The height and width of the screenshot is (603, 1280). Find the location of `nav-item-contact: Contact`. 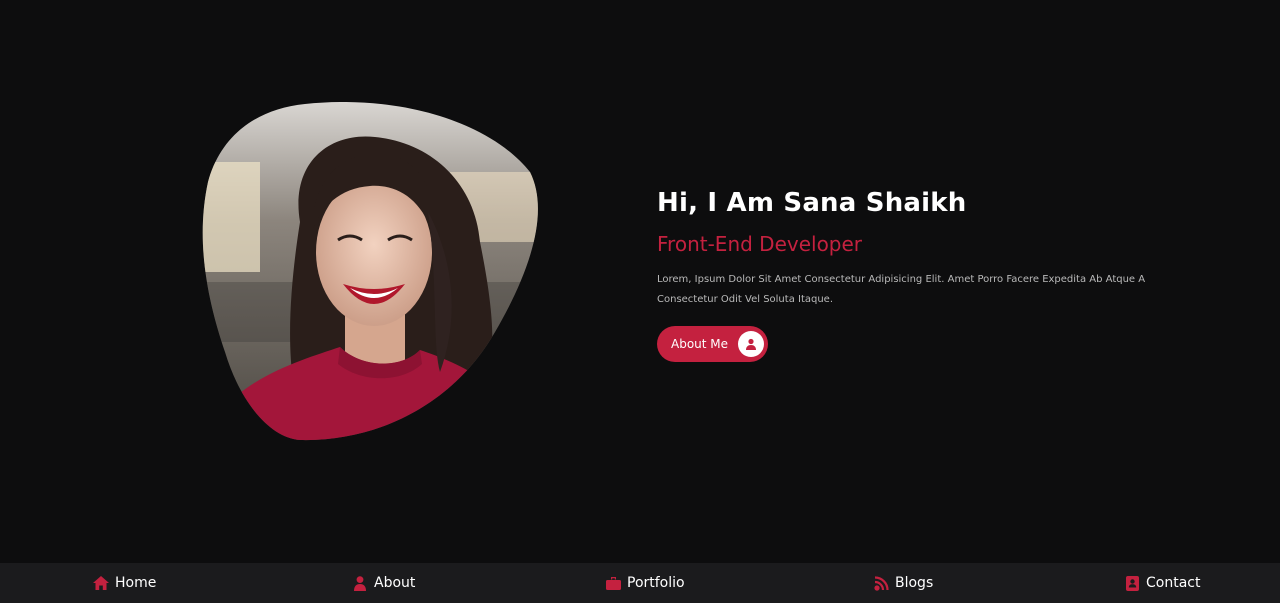

nav-item-contact: Contact is located at coordinates (1162, 583).